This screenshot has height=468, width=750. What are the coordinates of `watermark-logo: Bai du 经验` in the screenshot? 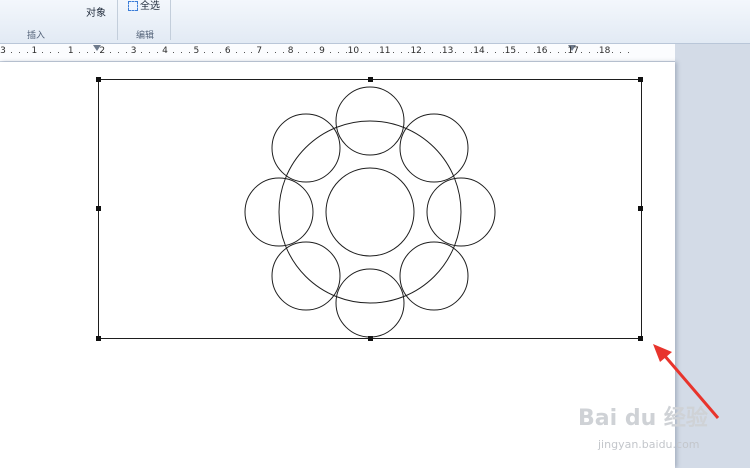 It's located at (643, 418).